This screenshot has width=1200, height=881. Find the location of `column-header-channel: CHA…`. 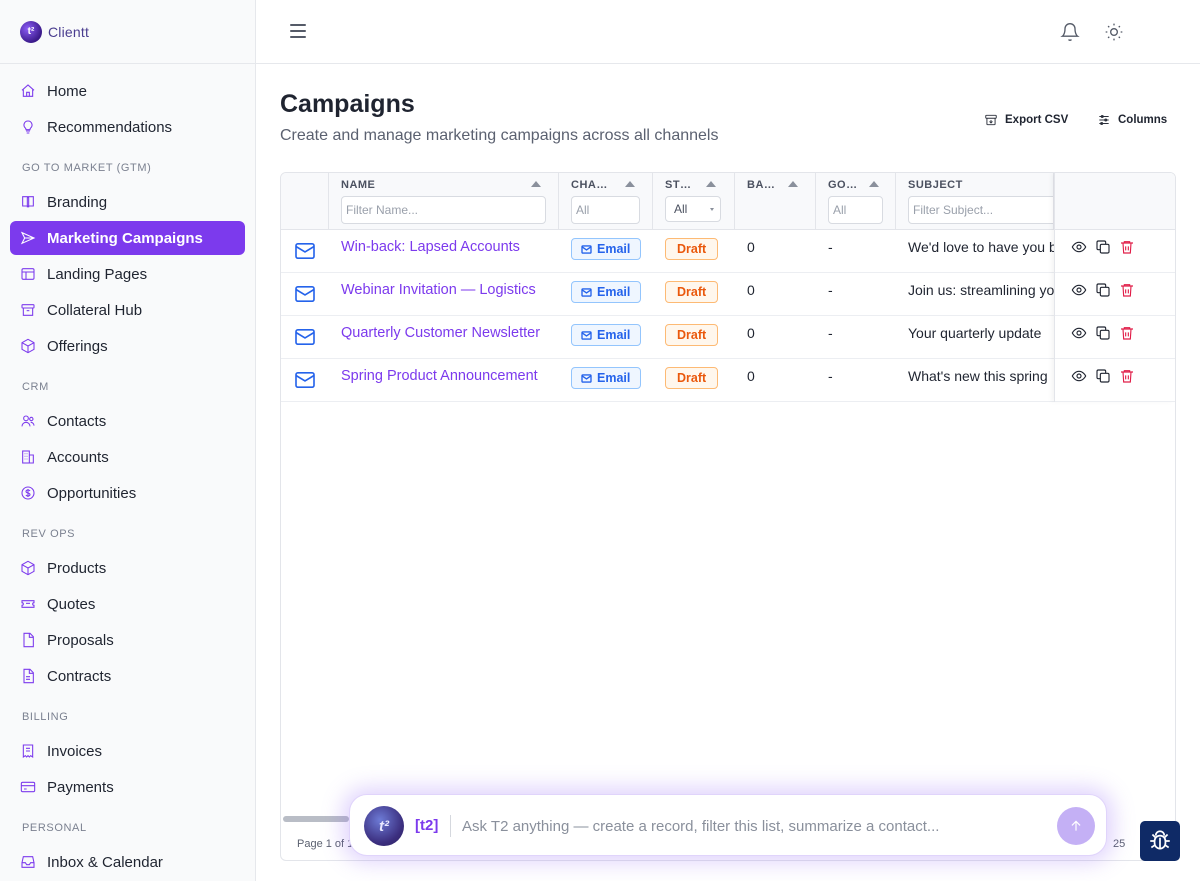

column-header-channel: CHA… is located at coordinates (606, 201).